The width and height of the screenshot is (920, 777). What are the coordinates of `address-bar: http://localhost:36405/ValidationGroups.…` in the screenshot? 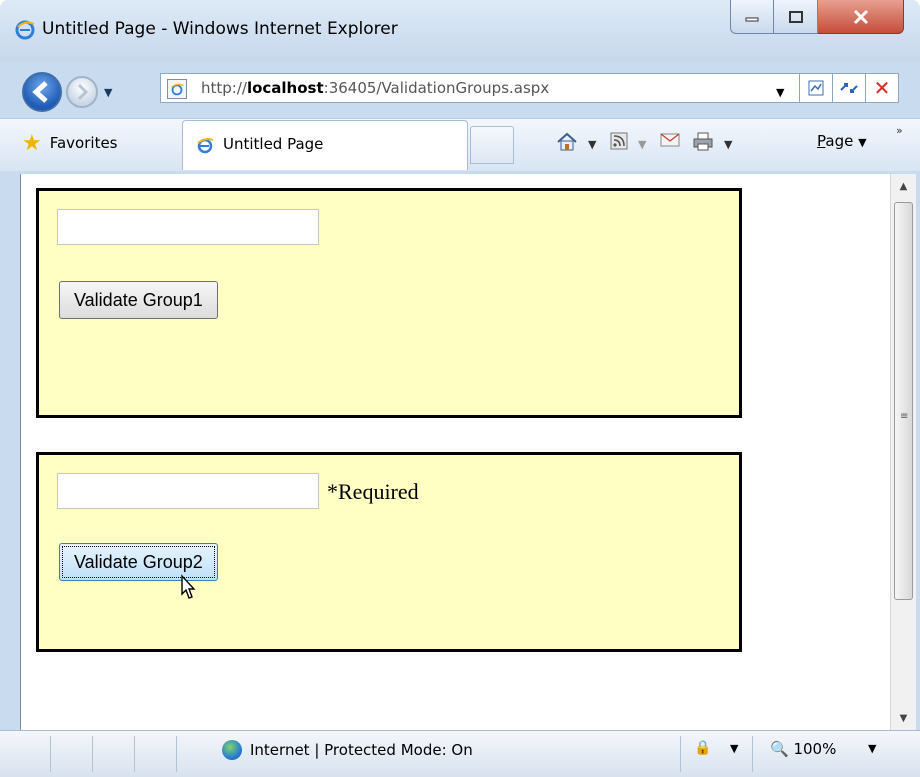 It's located at (480, 88).